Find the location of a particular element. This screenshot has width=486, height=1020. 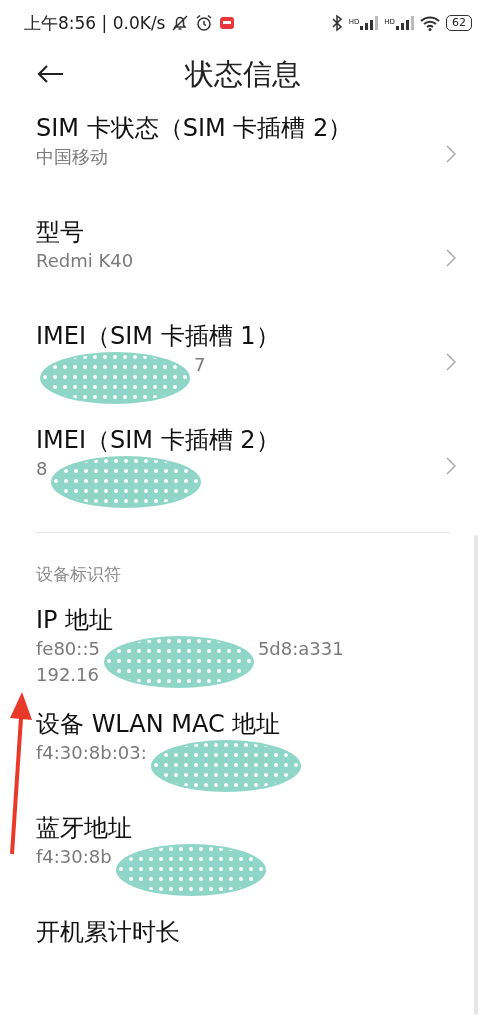

battery-level: 62 is located at coordinates (459, 23).